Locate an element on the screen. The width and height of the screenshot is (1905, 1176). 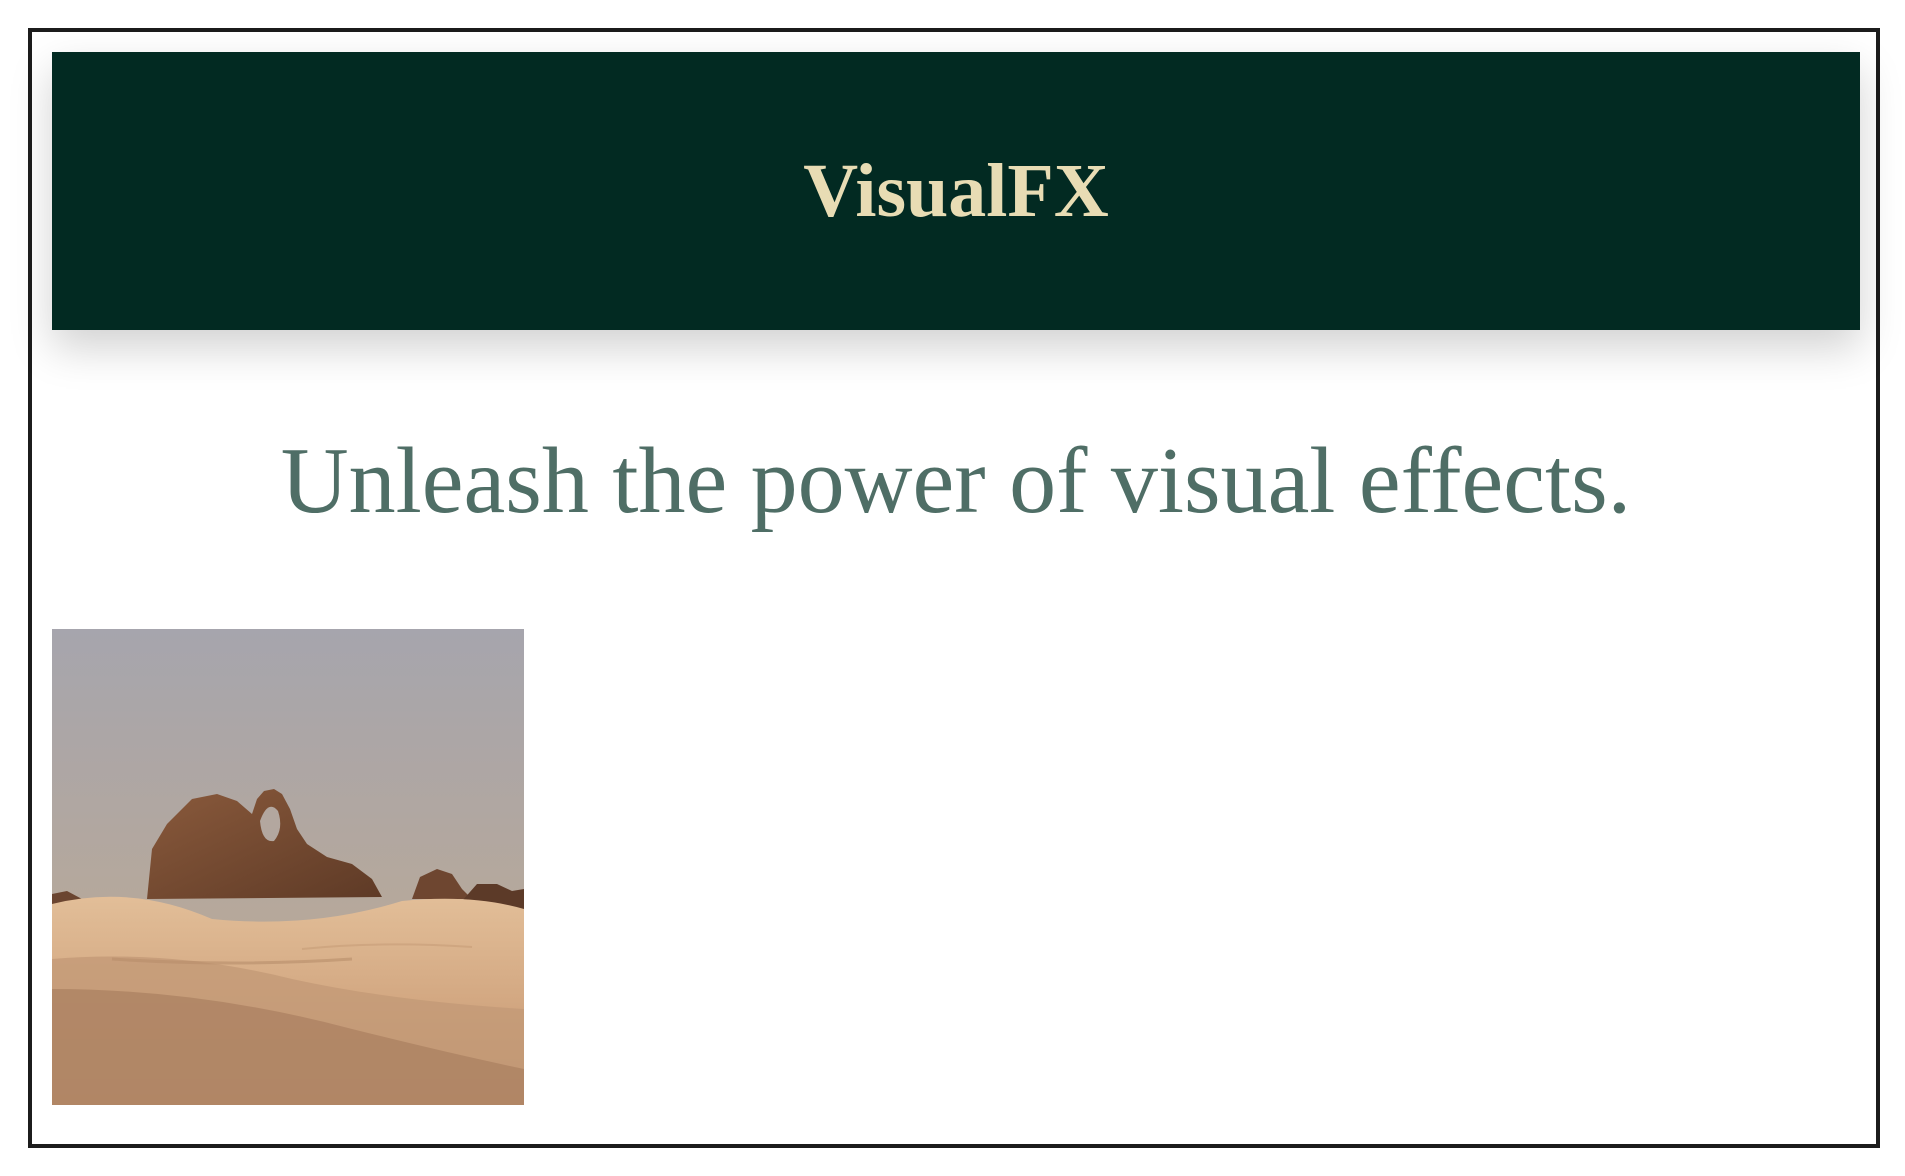
brand-title: VisualFX is located at coordinates (955, 191).